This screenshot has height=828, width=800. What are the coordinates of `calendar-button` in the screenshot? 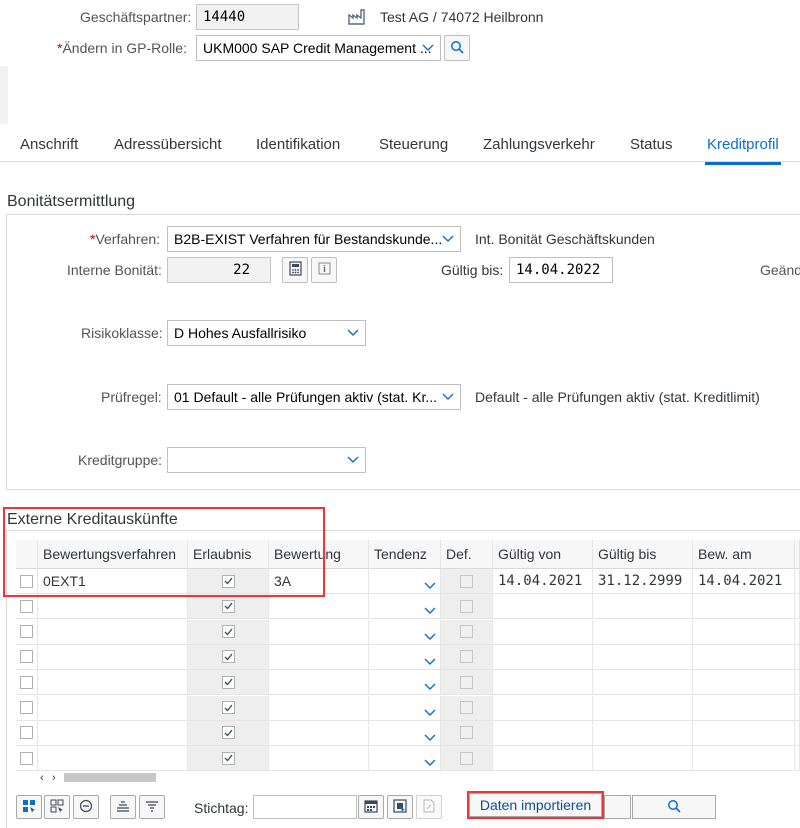 It's located at (371, 807).